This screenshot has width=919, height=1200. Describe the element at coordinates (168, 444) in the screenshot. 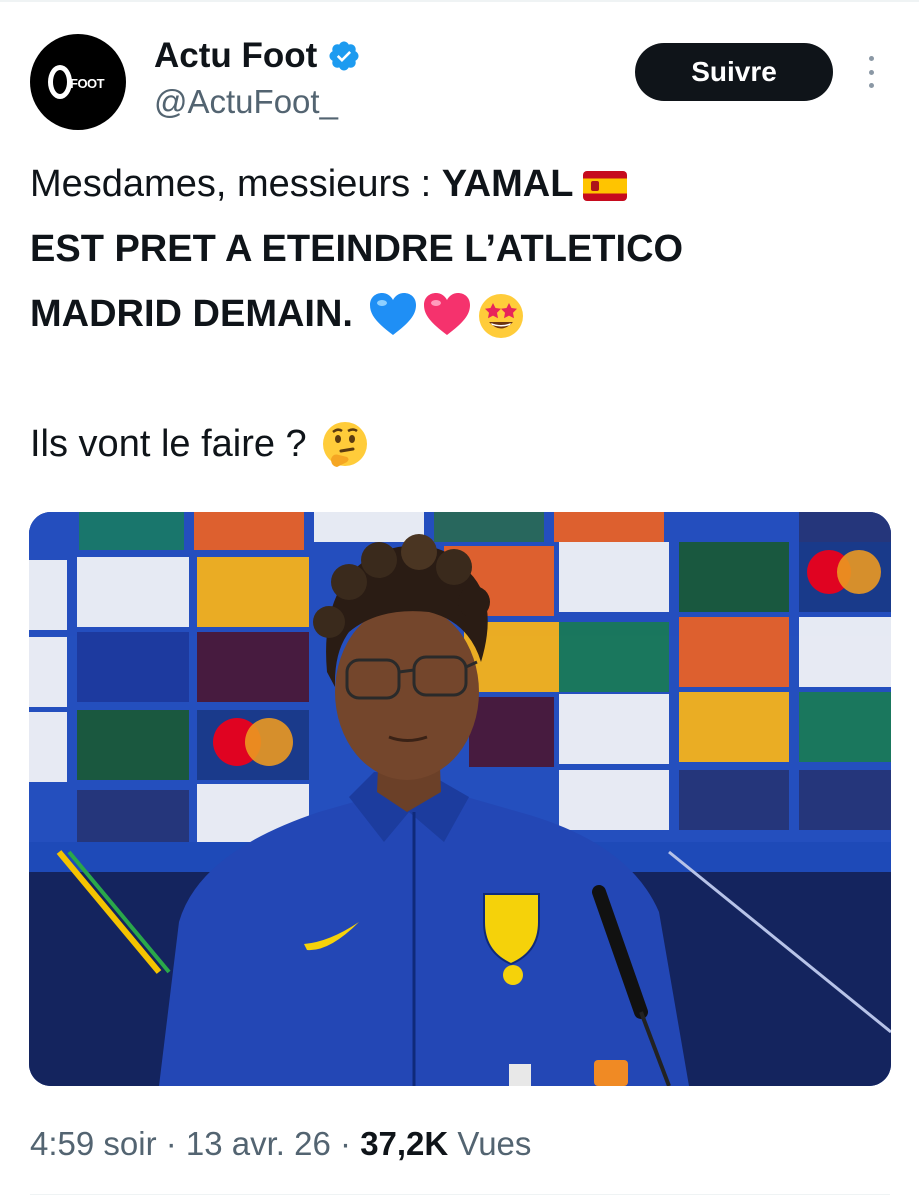

I see `tweet-text-question: Ils vont le faire ?` at that location.